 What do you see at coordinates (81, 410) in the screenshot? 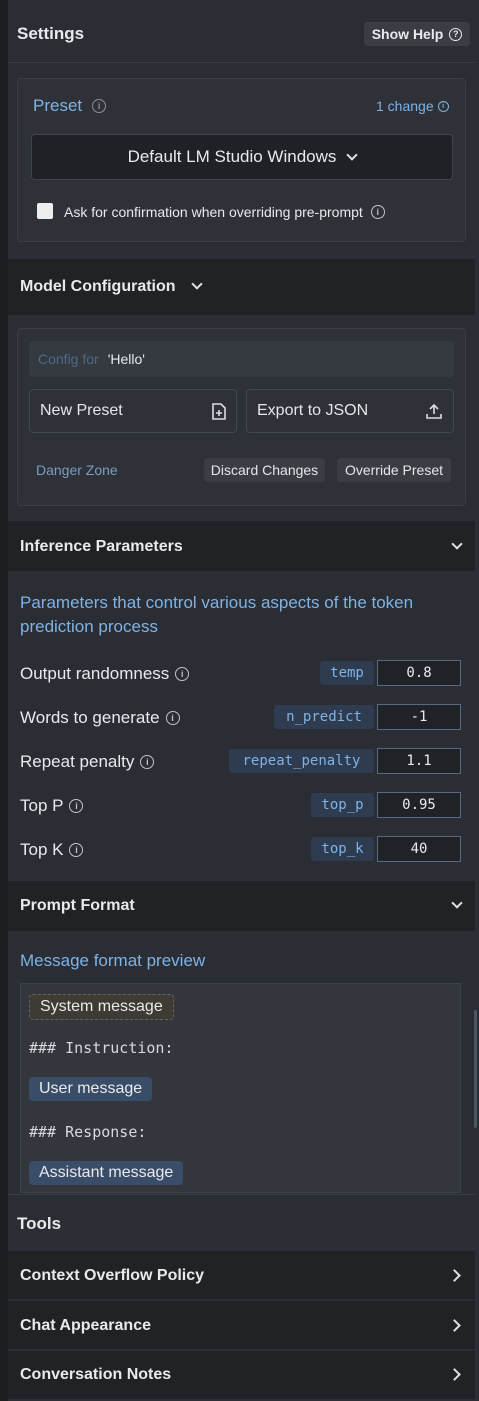
I see `new-preset-label: New Preset` at bounding box center [81, 410].